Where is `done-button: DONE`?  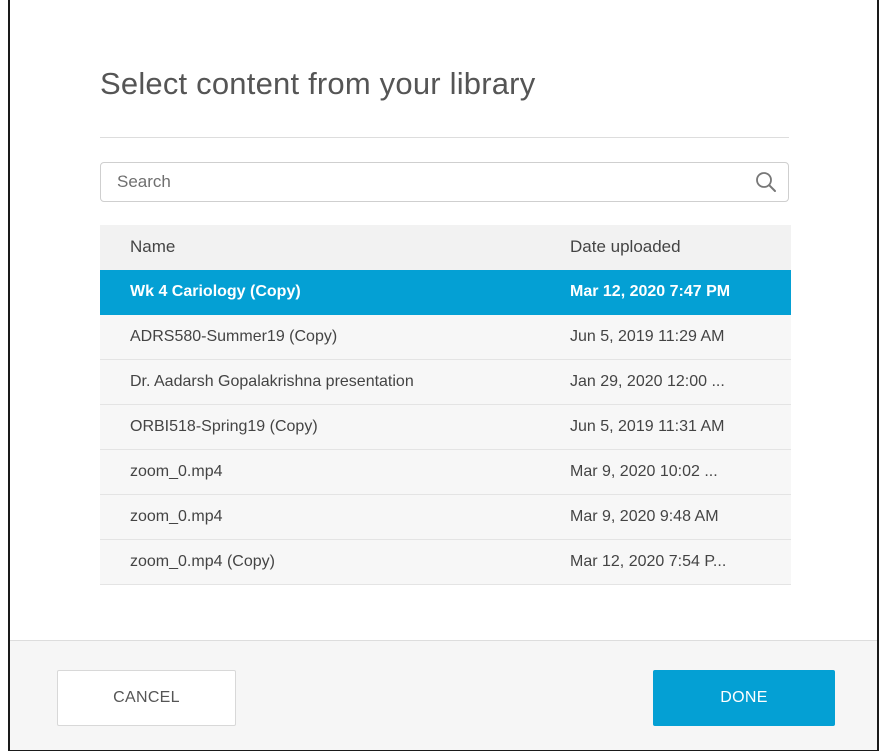
done-button: DONE is located at coordinates (744, 698).